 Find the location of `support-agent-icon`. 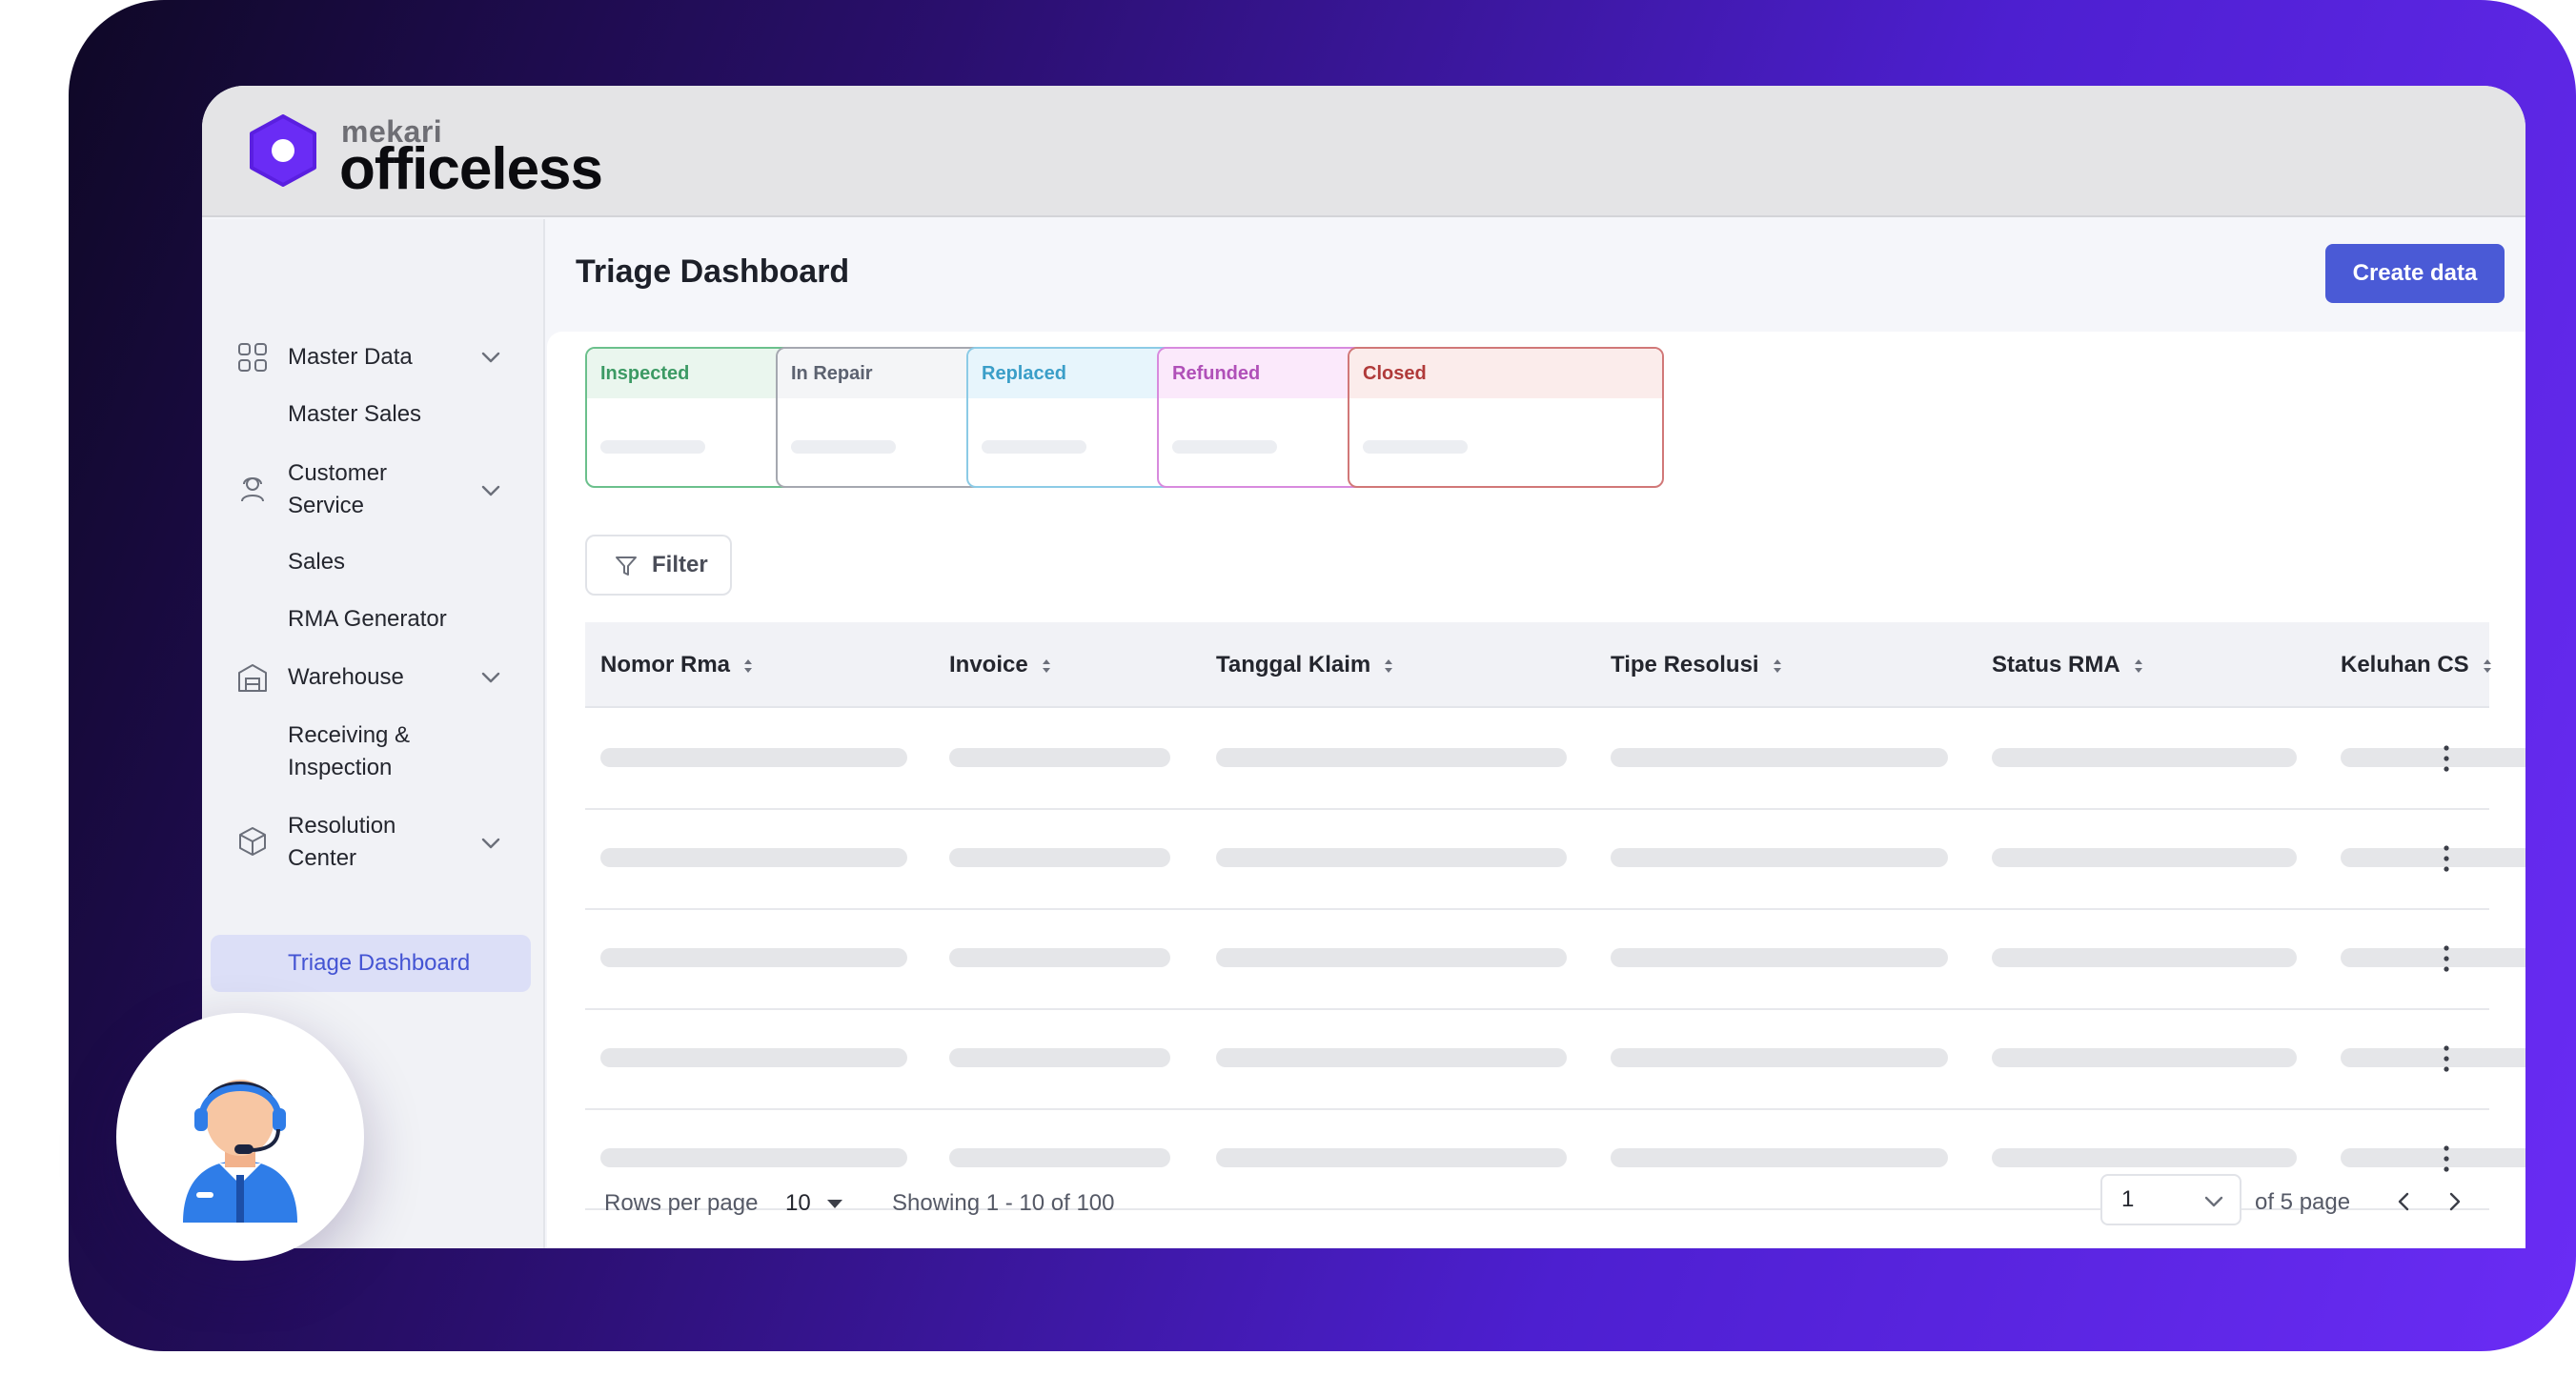

support-agent-icon is located at coordinates (240, 1151).